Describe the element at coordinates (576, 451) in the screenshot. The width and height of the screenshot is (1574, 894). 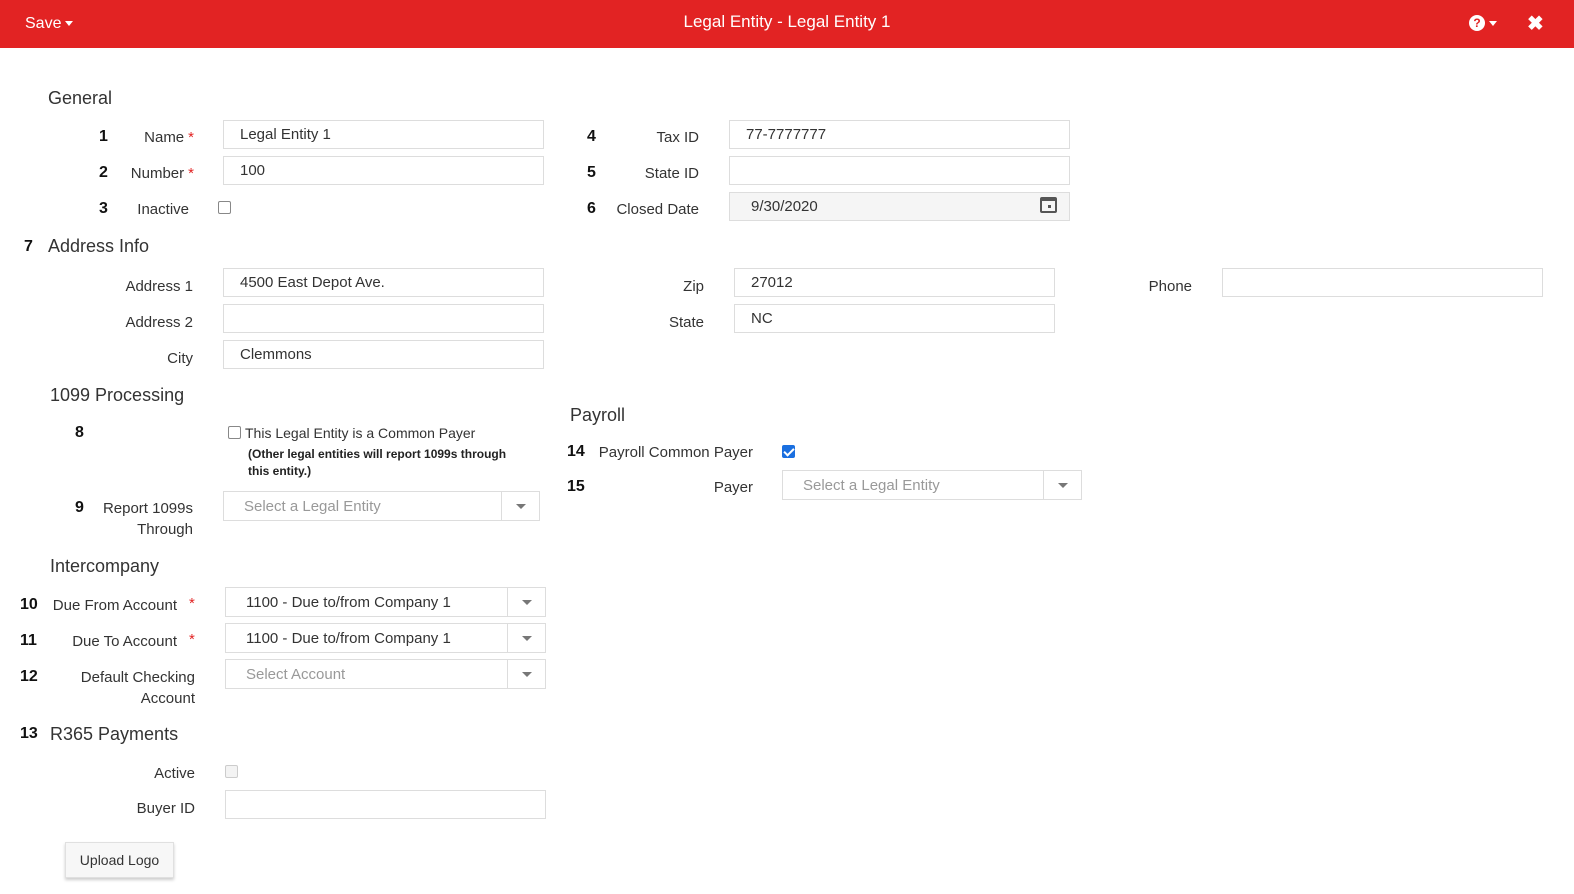
I see `field-number-14: 14` at that location.